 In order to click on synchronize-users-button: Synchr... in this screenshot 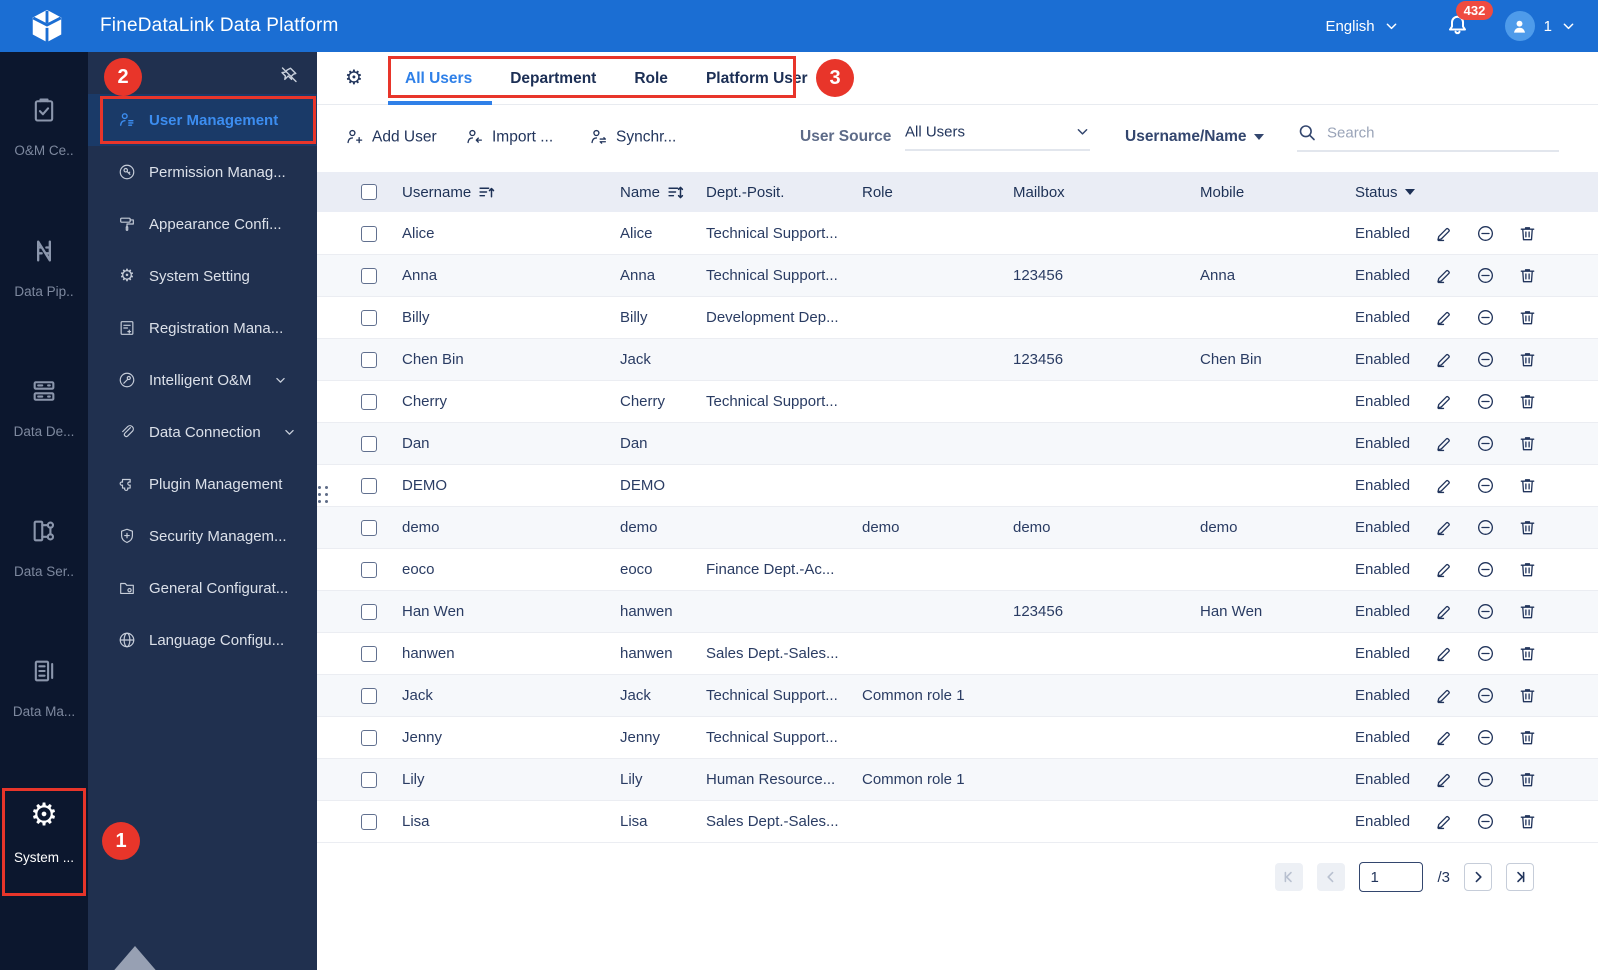, I will do `click(632, 137)`.